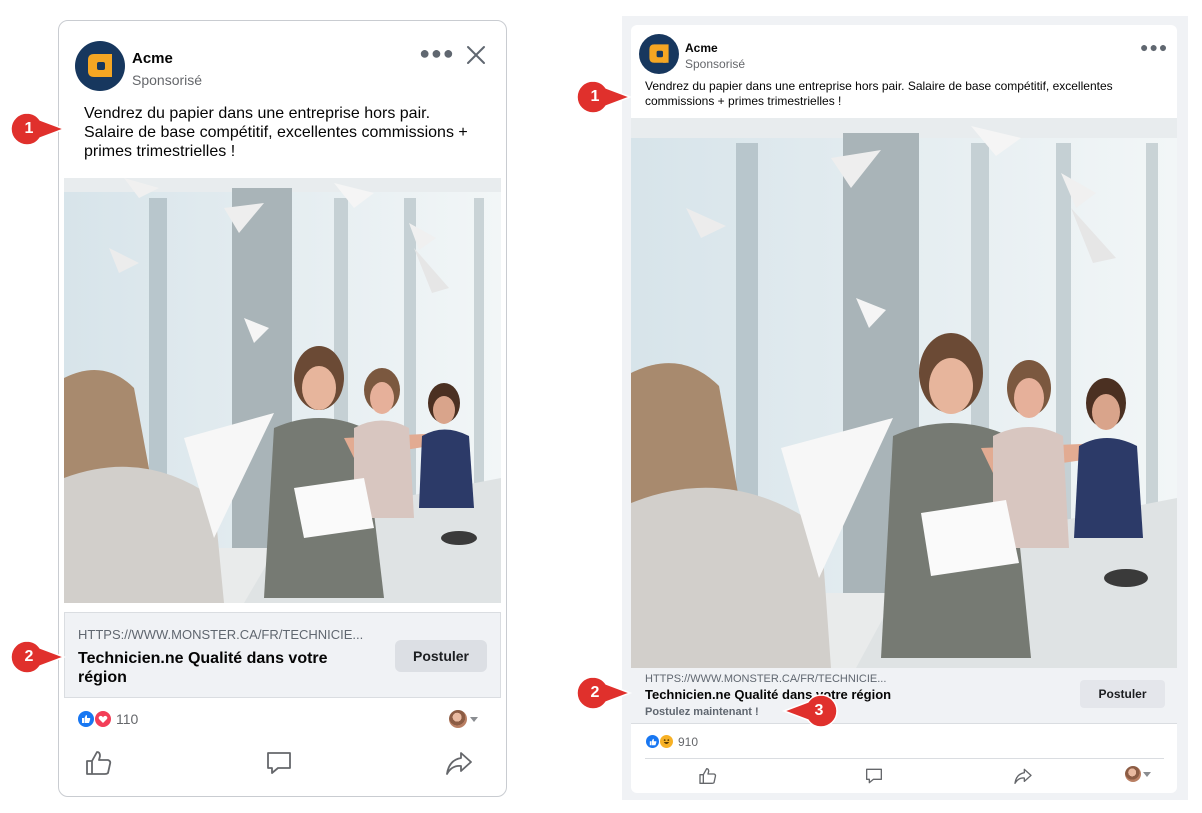 This screenshot has width=1202, height=813. I want to click on callout-badge-3: 3, so click(809, 711).